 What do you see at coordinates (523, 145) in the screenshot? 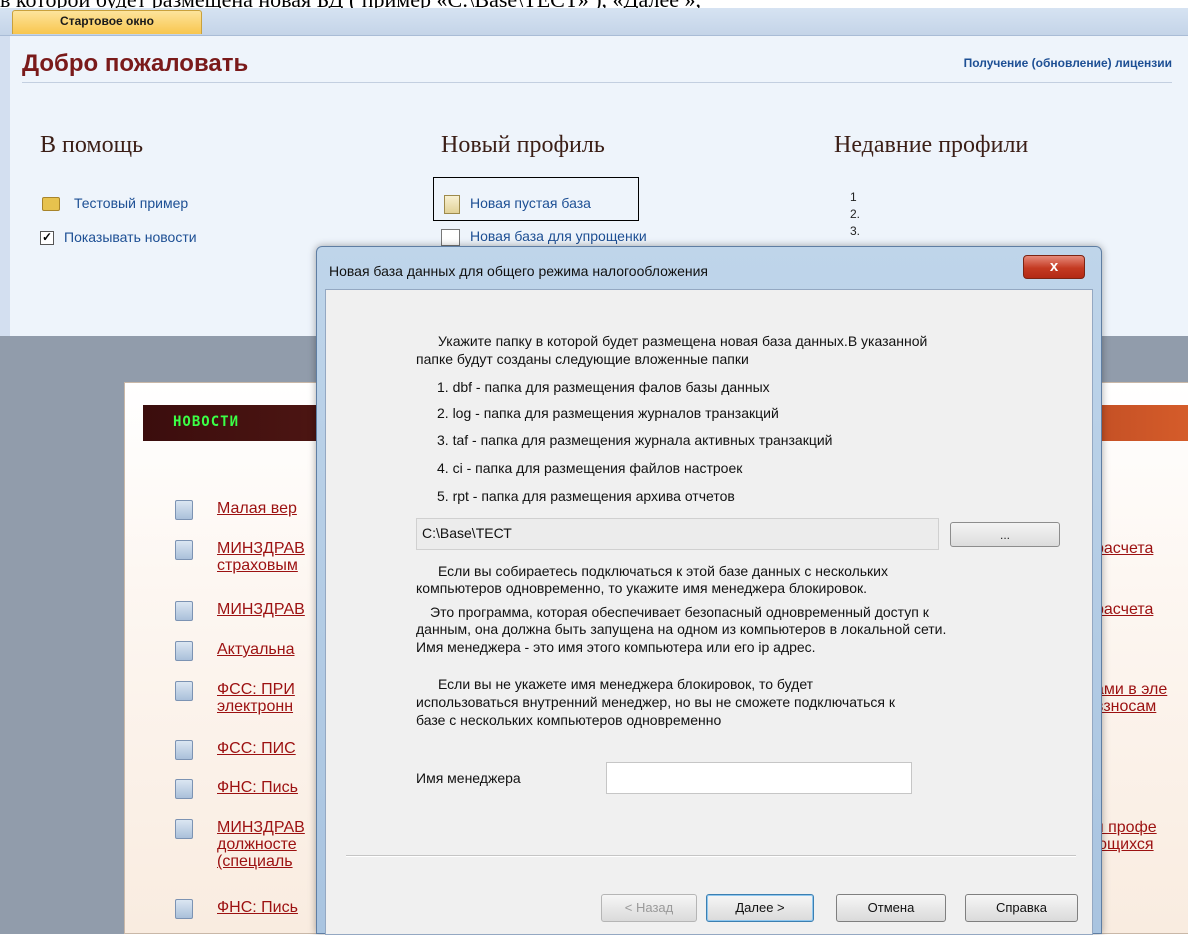
I see `new-profile-section-title: Новый профиль` at bounding box center [523, 145].